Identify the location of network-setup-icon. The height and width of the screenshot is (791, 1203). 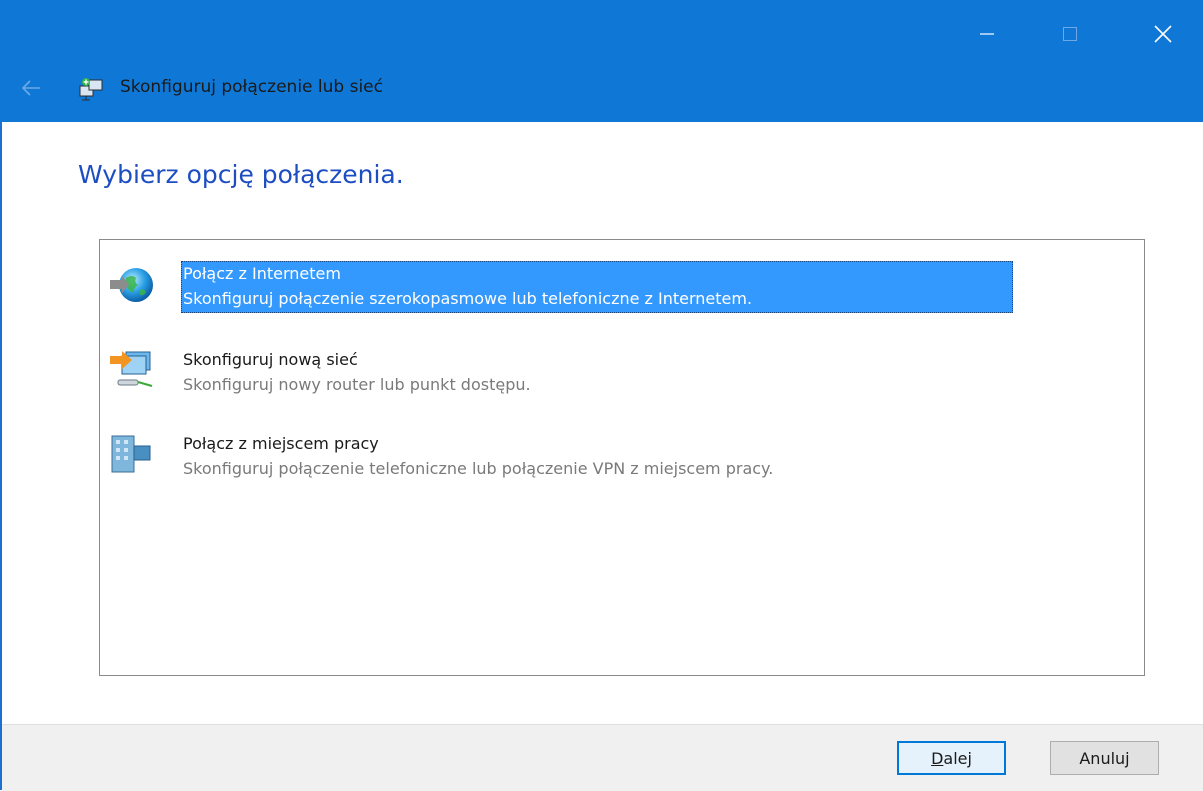
(92, 89).